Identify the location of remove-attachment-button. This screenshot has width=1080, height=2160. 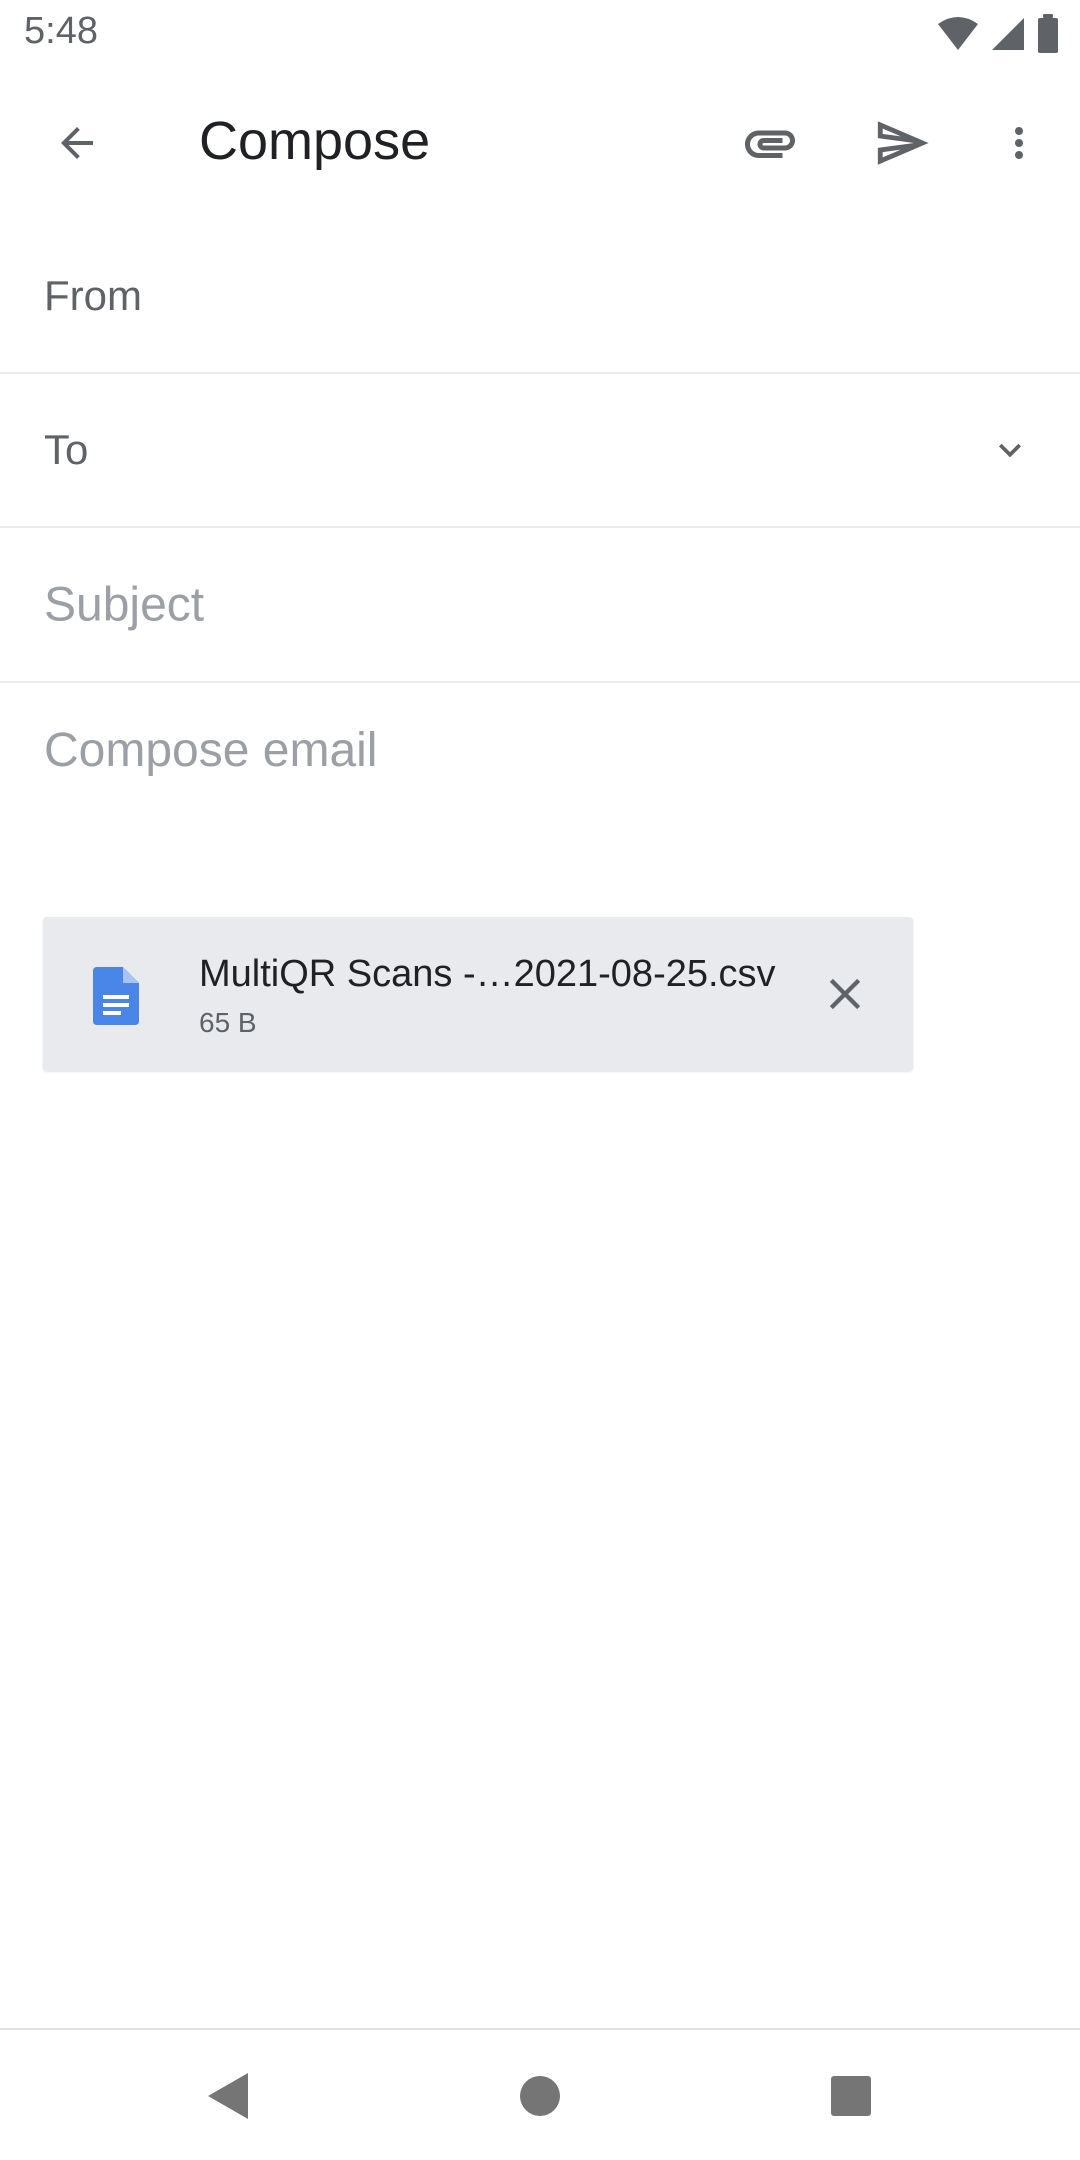
(845, 994).